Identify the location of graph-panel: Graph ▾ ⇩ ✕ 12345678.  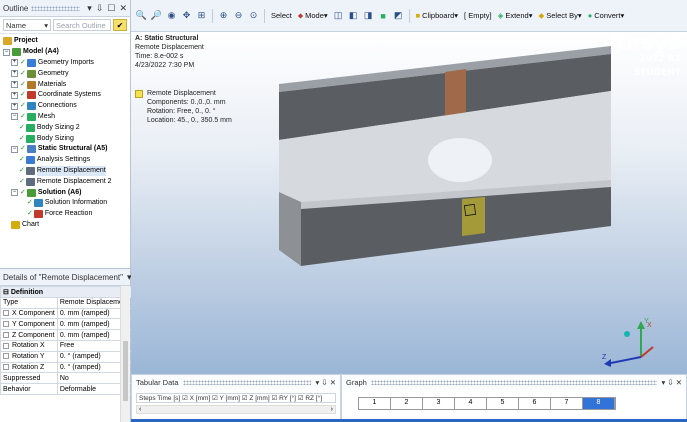
(514, 398).